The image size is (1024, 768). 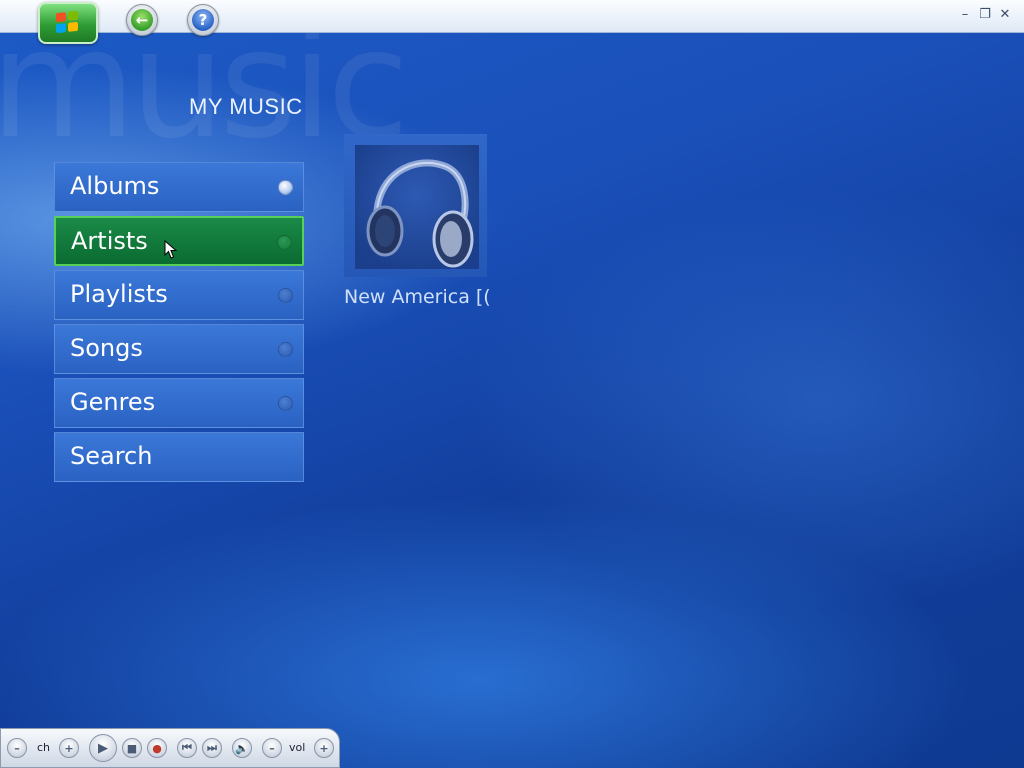 What do you see at coordinates (187, 748) in the screenshot?
I see `previous-button: ⏮` at bounding box center [187, 748].